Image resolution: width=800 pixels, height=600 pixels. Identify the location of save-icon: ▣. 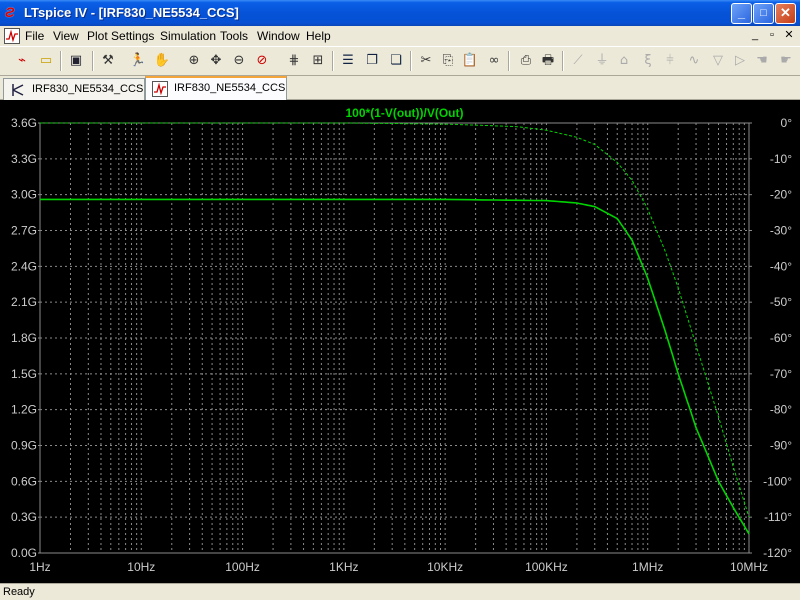
(76, 61).